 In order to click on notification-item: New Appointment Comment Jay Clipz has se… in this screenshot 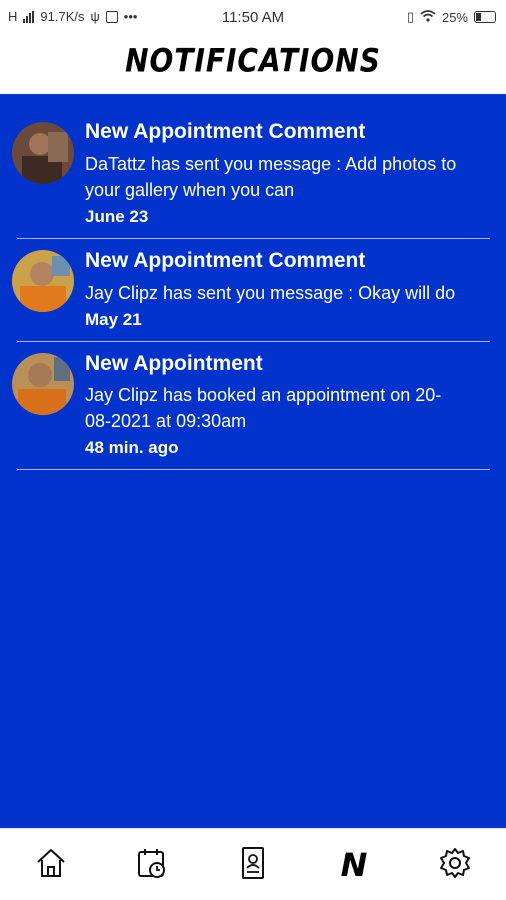, I will do `click(253, 291)`.